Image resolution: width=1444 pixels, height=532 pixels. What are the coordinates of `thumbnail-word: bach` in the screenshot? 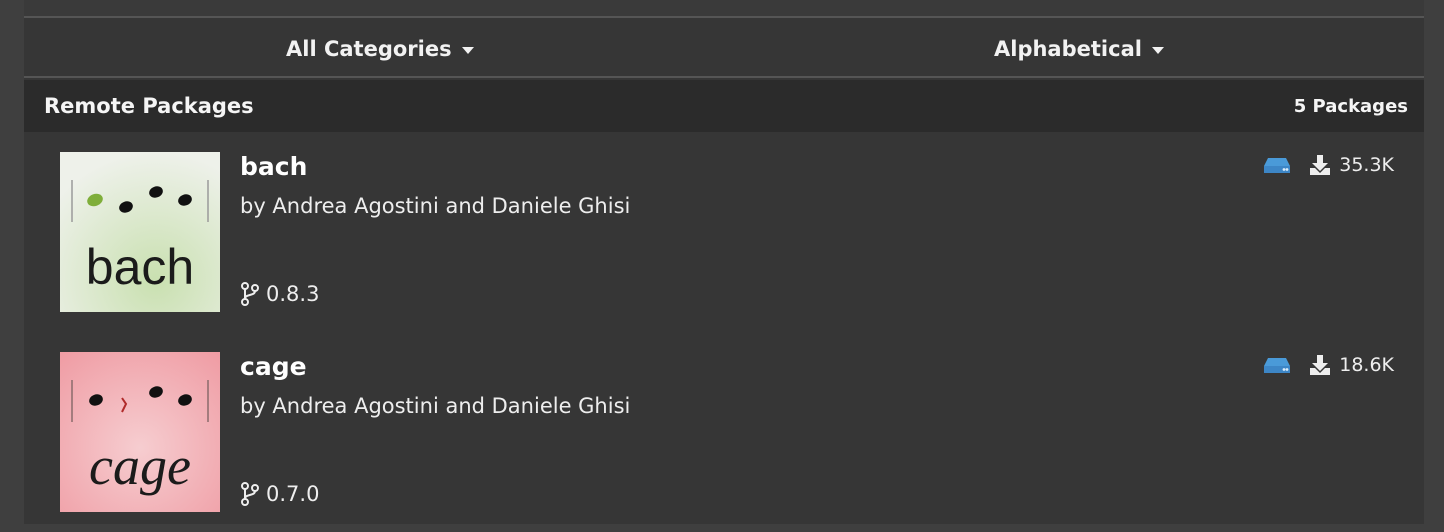 It's located at (140, 267).